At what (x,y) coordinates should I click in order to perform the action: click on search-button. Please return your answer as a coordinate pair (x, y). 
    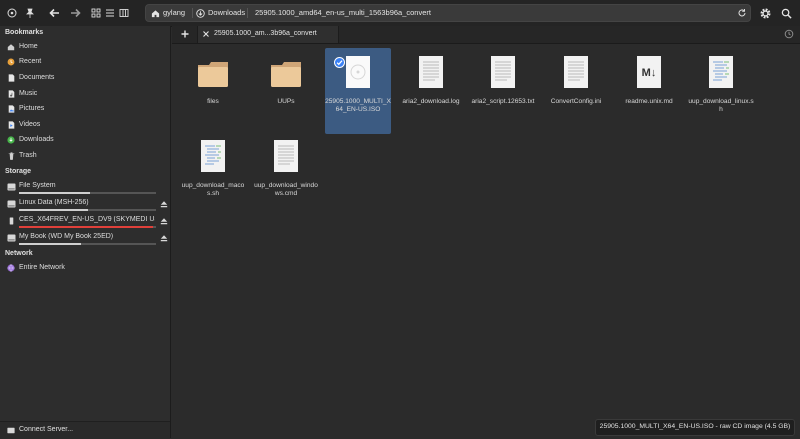
    Looking at the image, I should click on (786, 13).